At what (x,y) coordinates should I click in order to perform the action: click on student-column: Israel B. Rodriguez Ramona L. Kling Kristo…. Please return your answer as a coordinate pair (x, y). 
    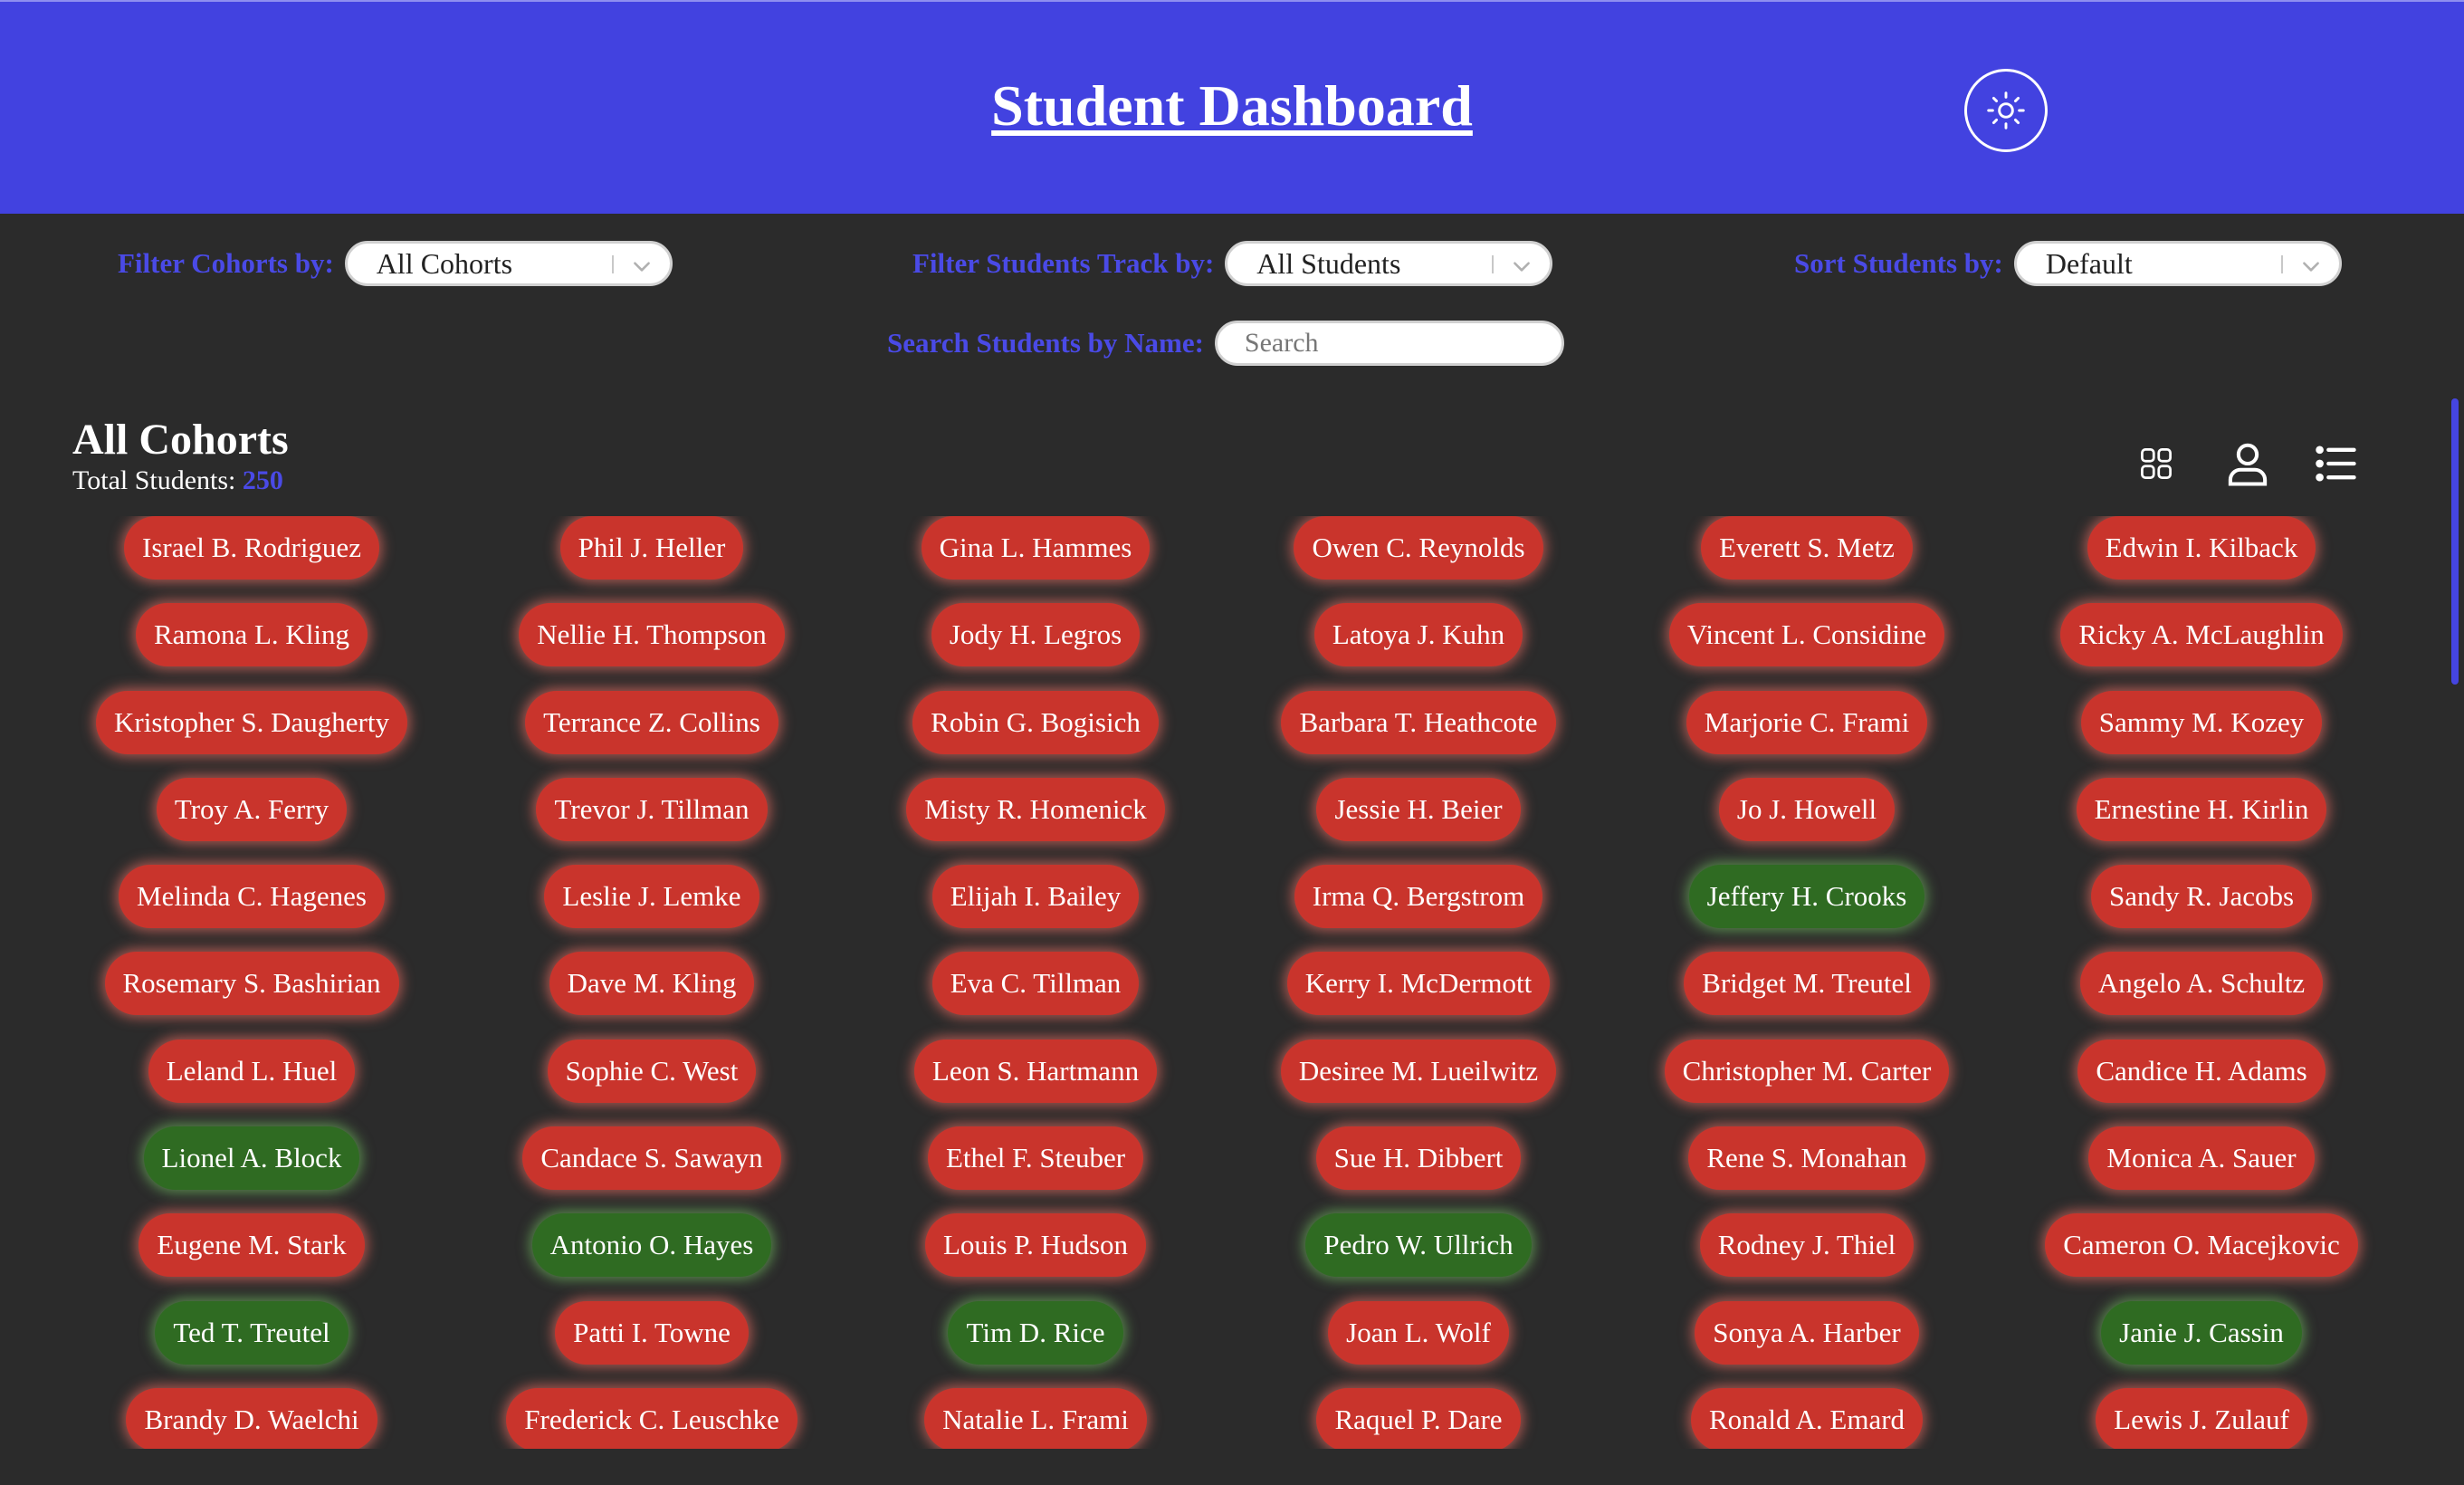
    Looking at the image, I should click on (251, 982).